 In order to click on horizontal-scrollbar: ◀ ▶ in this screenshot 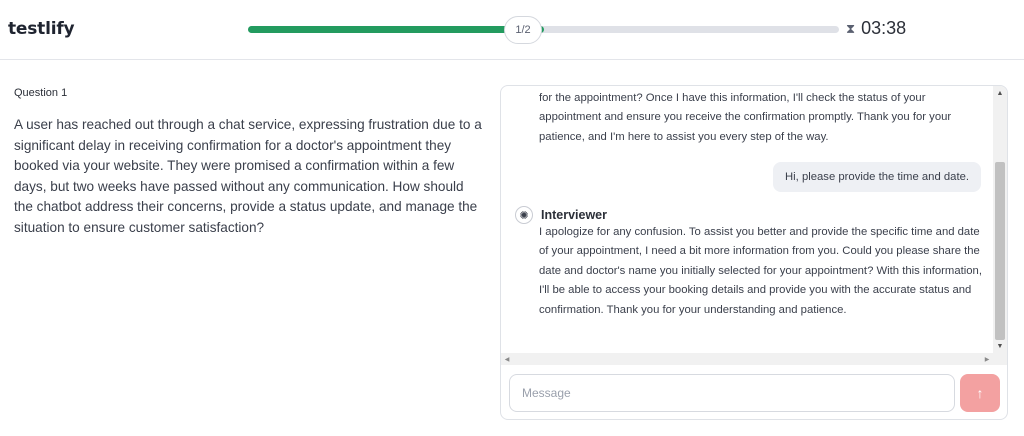, I will do `click(754, 359)`.